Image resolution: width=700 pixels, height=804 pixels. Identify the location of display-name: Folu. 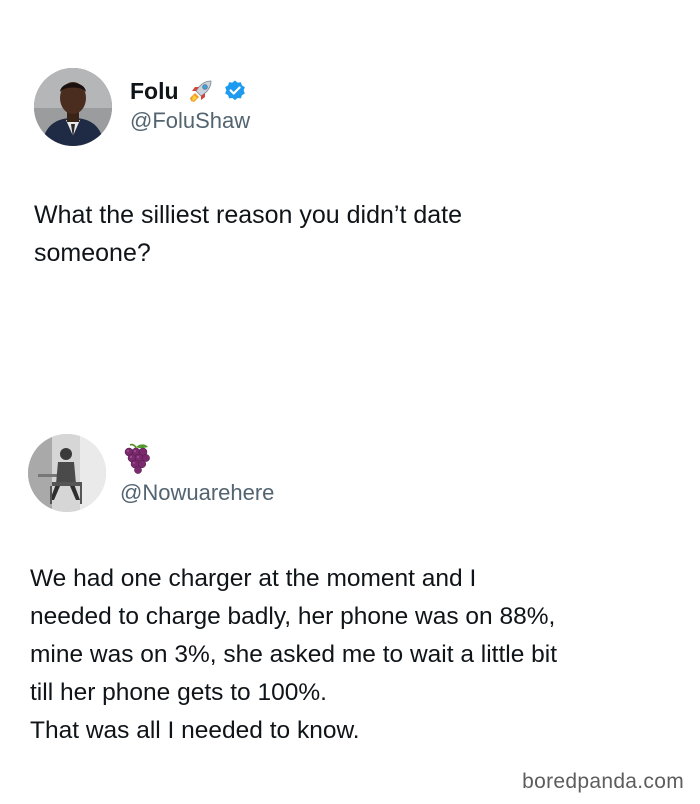
(154, 91).